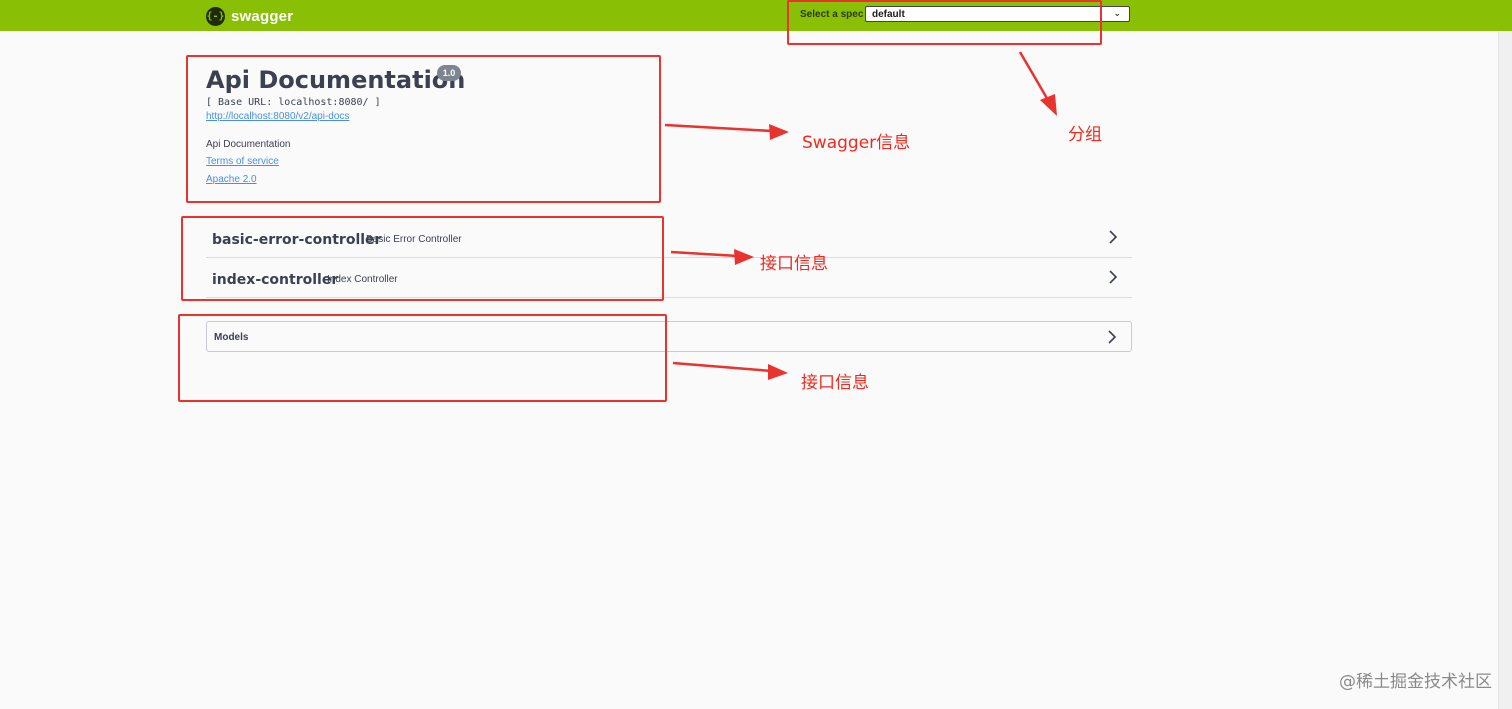 This screenshot has height=709, width=1512. I want to click on swagger-logo: {-} swagger, so click(249, 16).